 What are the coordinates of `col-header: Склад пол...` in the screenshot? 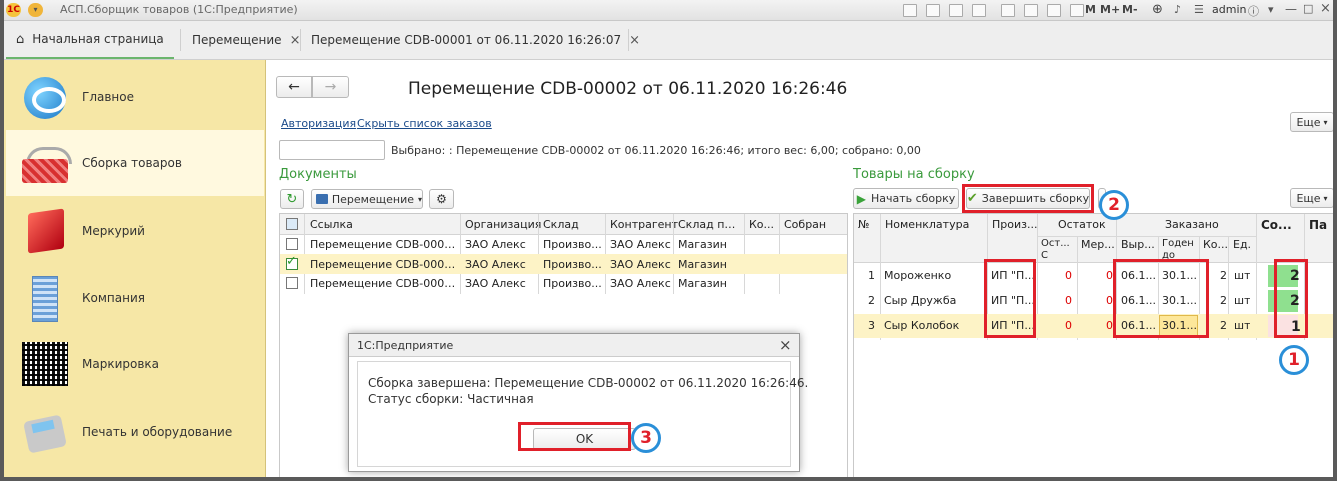 It's located at (710, 224).